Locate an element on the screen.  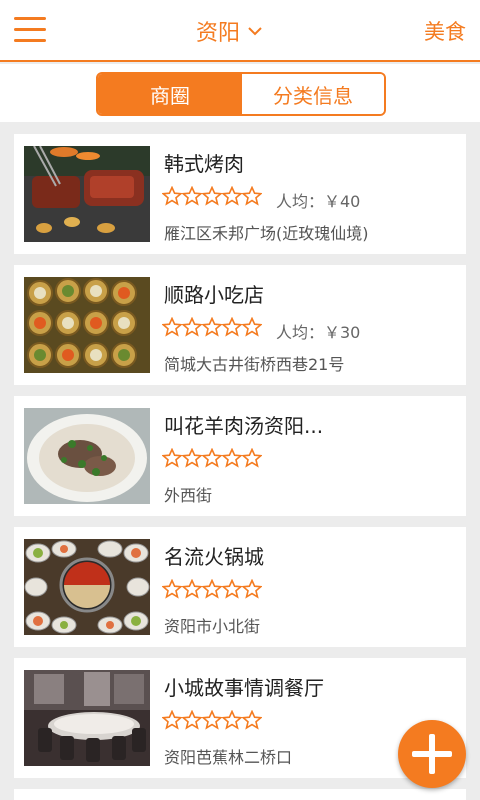
tab-category-info: 分类信息 is located at coordinates (313, 94).